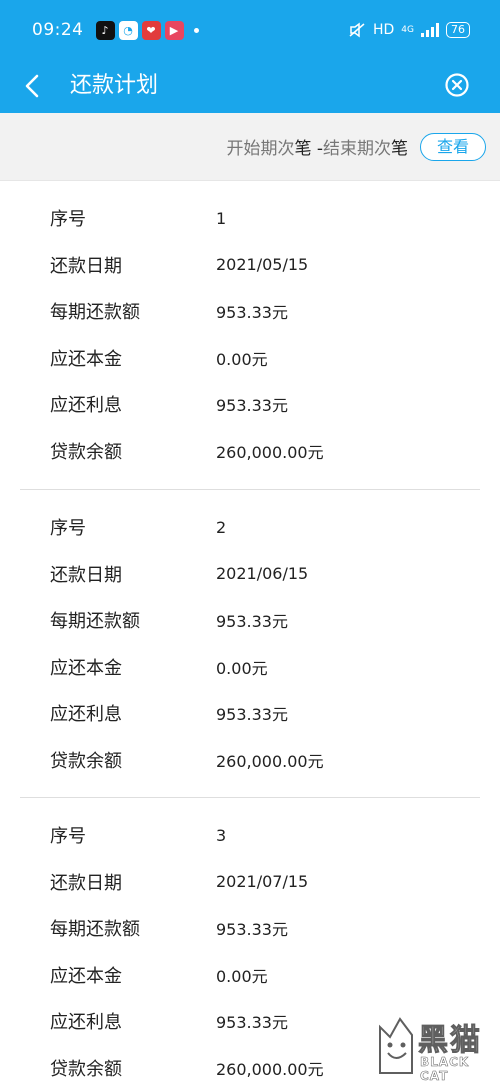  I want to click on page-title: 还款计划, so click(114, 85).